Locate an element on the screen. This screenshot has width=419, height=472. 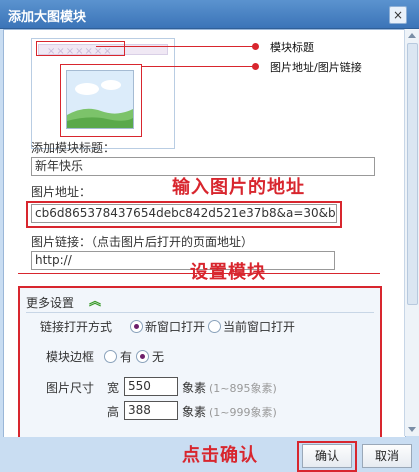
width-input: 550 is located at coordinates (151, 386).